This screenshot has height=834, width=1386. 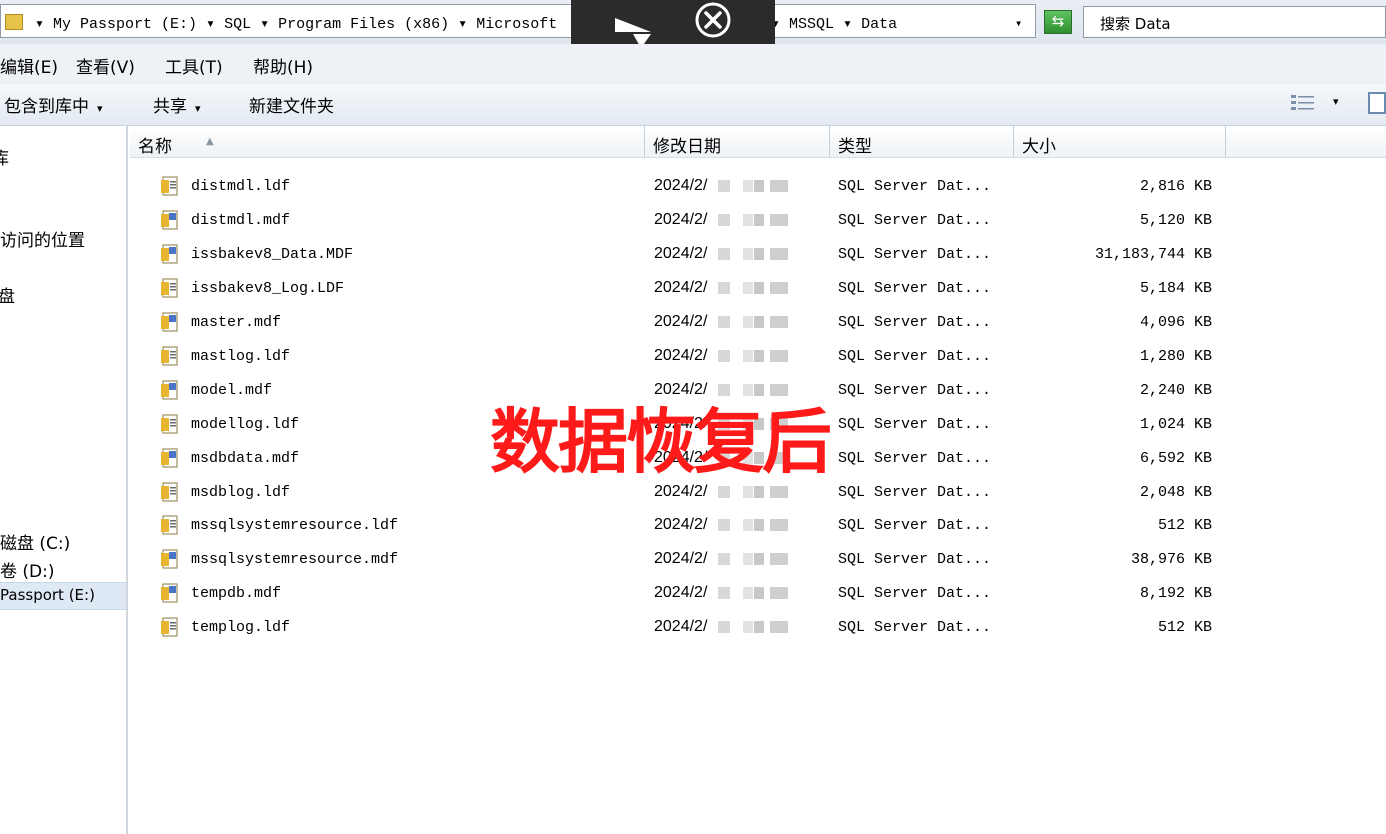 What do you see at coordinates (1153, 254) in the screenshot?
I see `file-size: 31,183,744 KB` at bounding box center [1153, 254].